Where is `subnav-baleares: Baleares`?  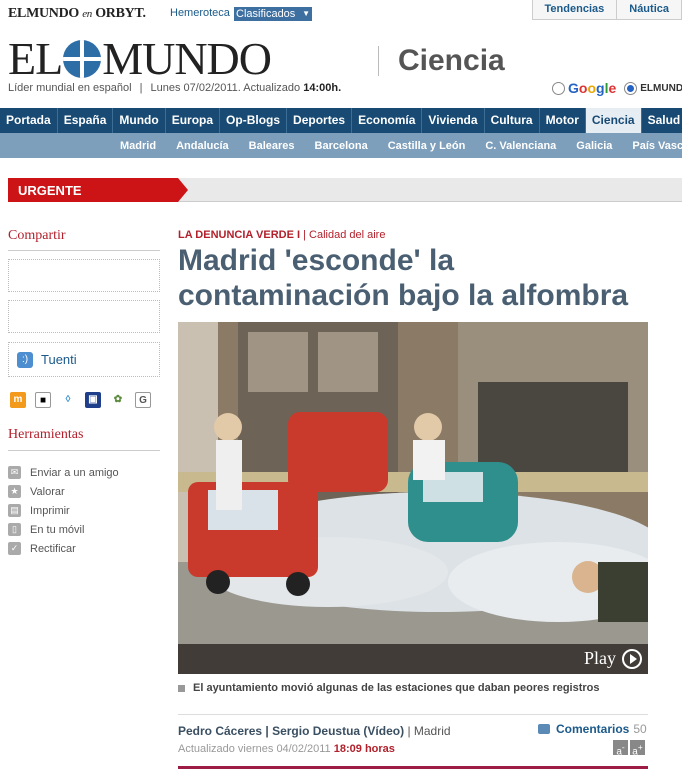 subnav-baleares: Baleares is located at coordinates (272, 145).